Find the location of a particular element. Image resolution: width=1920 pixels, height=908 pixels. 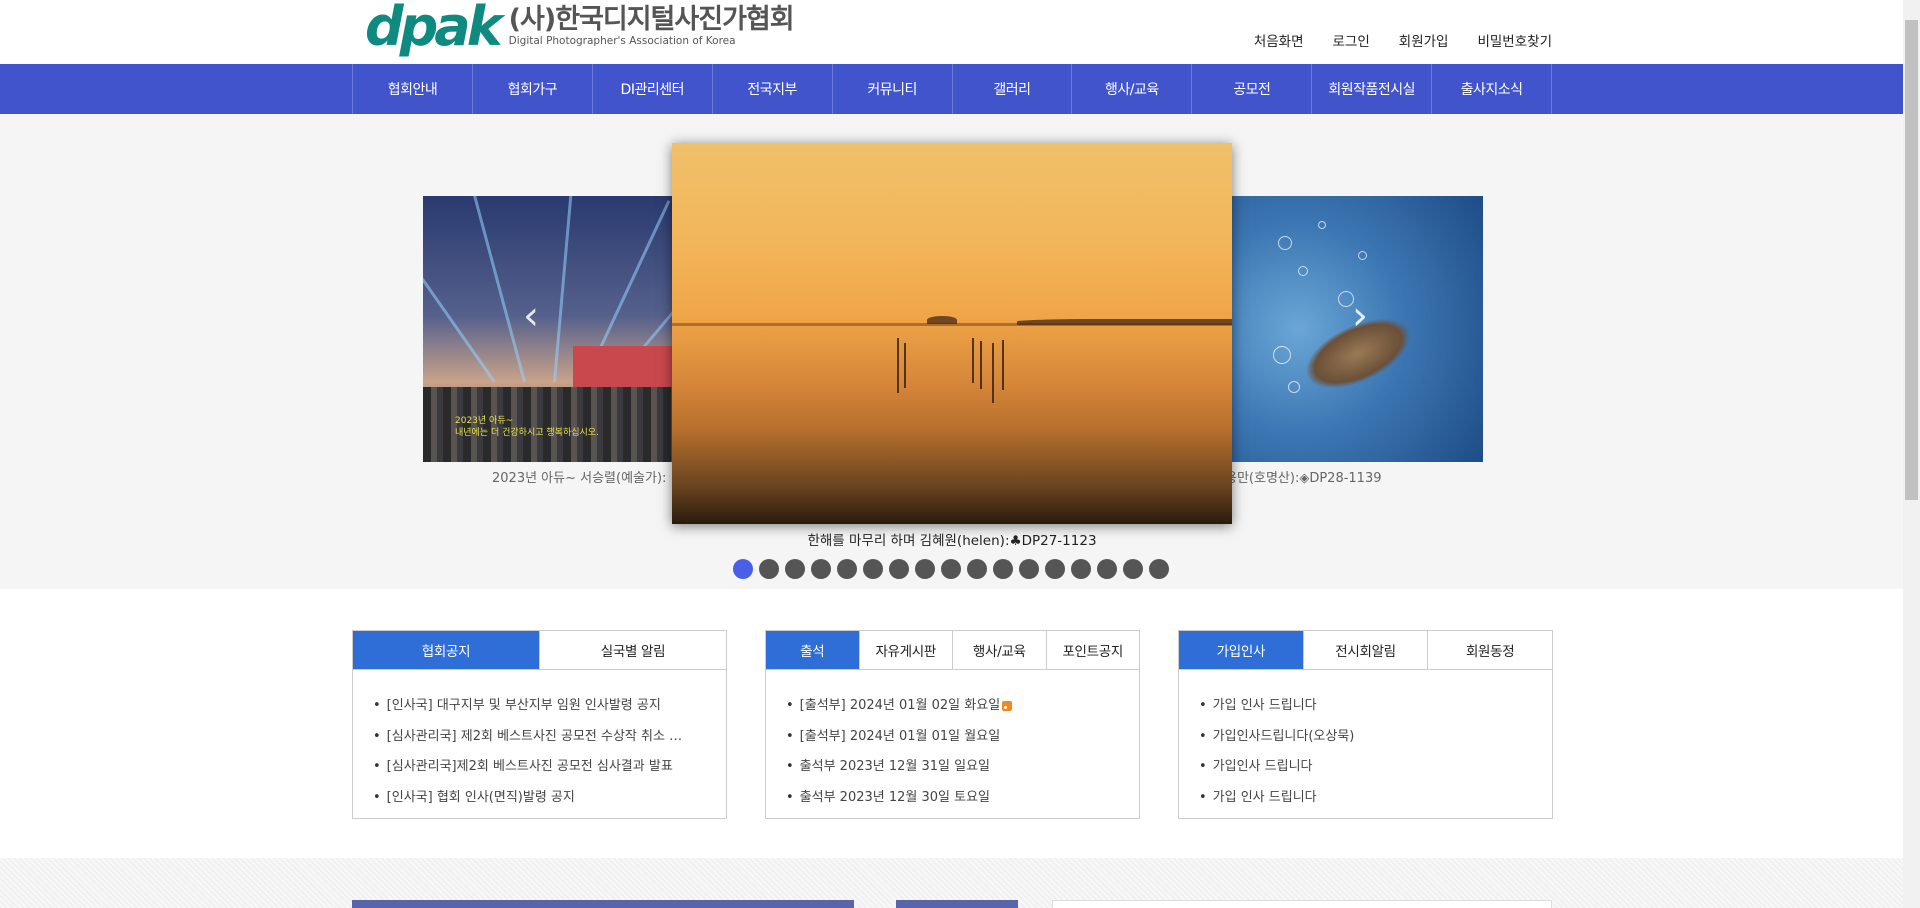

slide-main-caption: 한해를 마무리 하며 김혜원(helen):♣DP27-1123 is located at coordinates (952, 541).